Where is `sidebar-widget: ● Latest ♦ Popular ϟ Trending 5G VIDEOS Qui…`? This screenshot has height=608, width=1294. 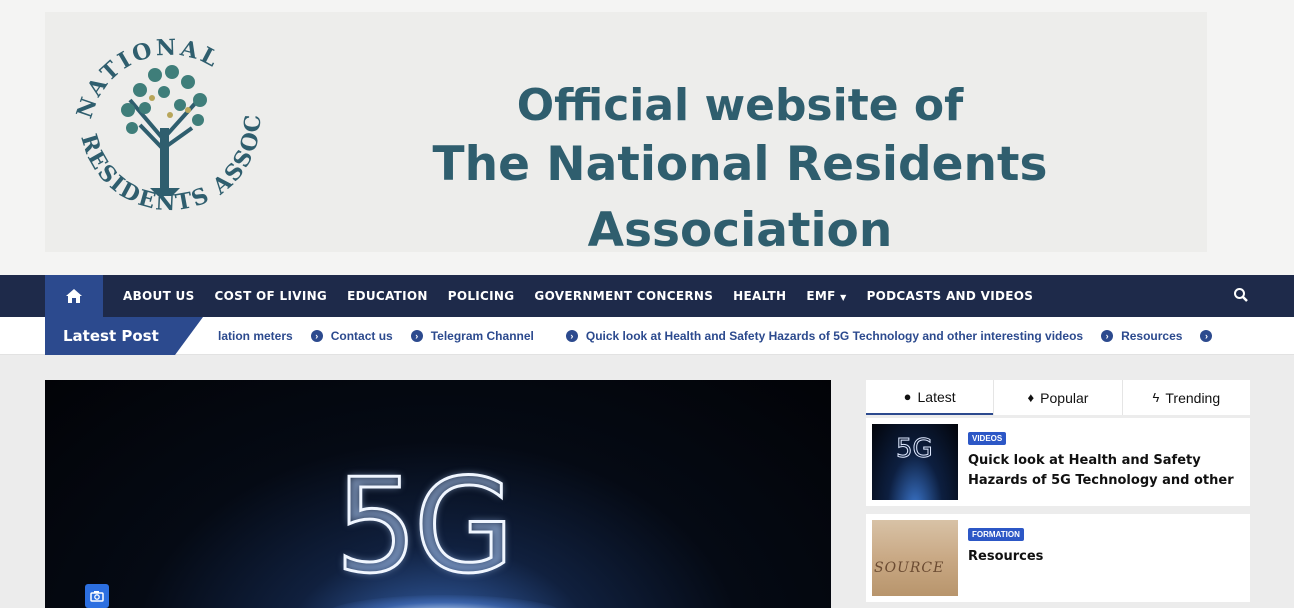
sidebar-widget: ● Latest ♦ Popular ϟ Trending 5G VIDEOS Qui… is located at coordinates (1058, 491).